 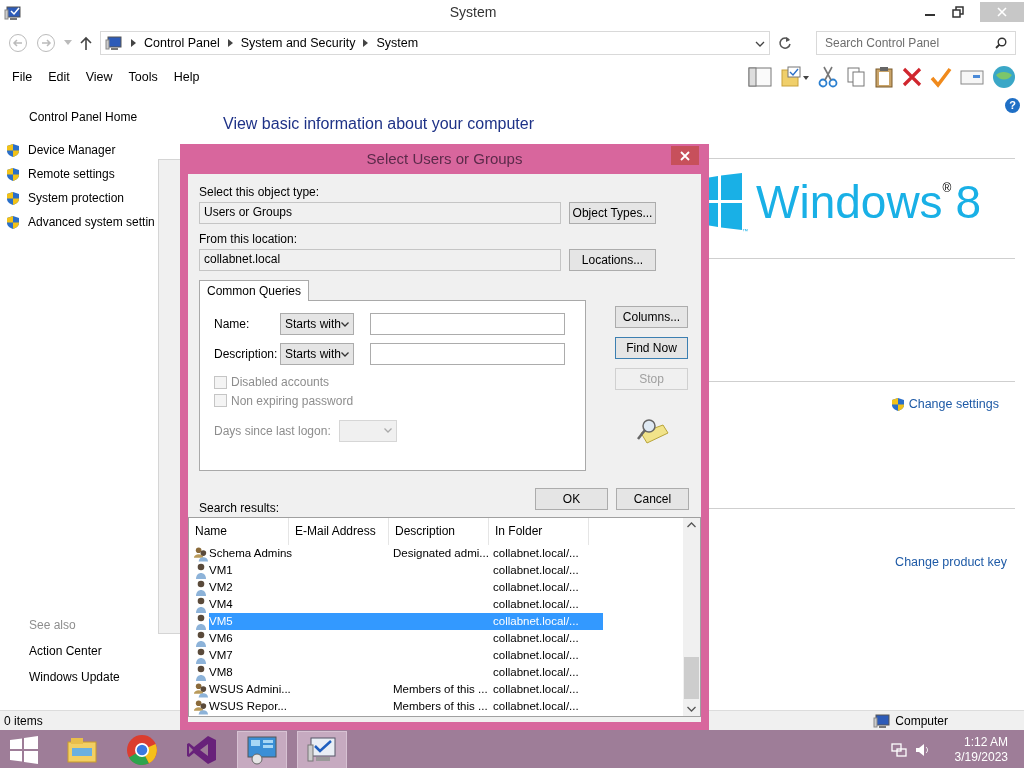 What do you see at coordinates (186, 77) in the screenshot?
I see `menu-item: Help` at bounding box center [186, 77].